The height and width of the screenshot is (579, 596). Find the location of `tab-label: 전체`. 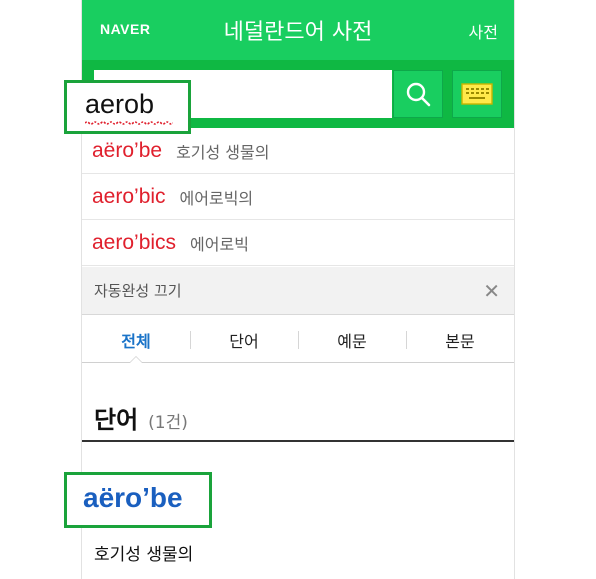

tab-label: 전체 is located at coordinates (136, 341).